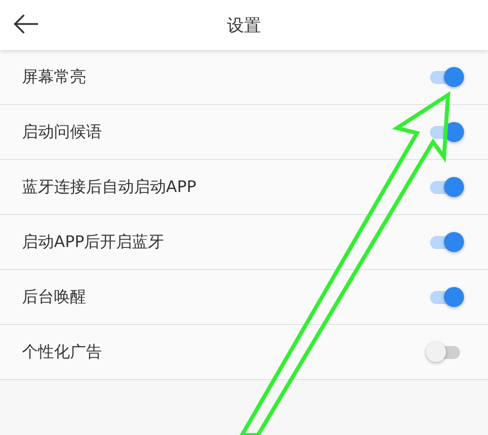 This screenshot has height=435, width=488. I want to click on setting-label: 后台唤醒, so click(54, 297).